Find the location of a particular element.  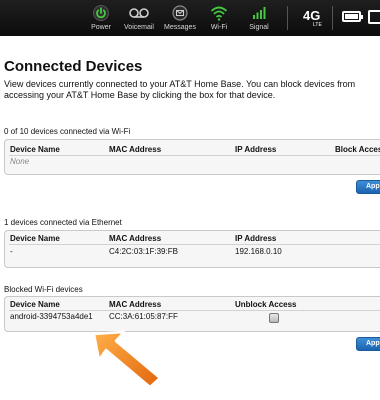

empty-row-none: None is located at coordinates (20, 161).